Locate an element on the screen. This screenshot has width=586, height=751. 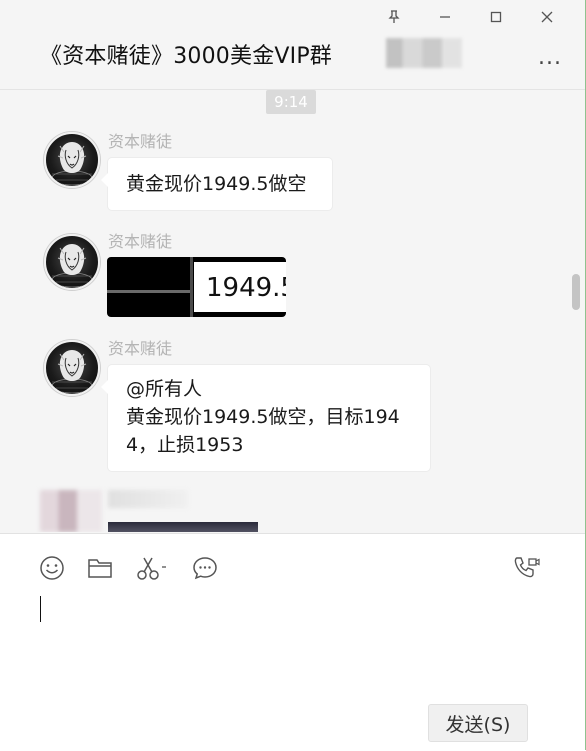
image-message: 1949.5 is located at coordinates (196, 287).